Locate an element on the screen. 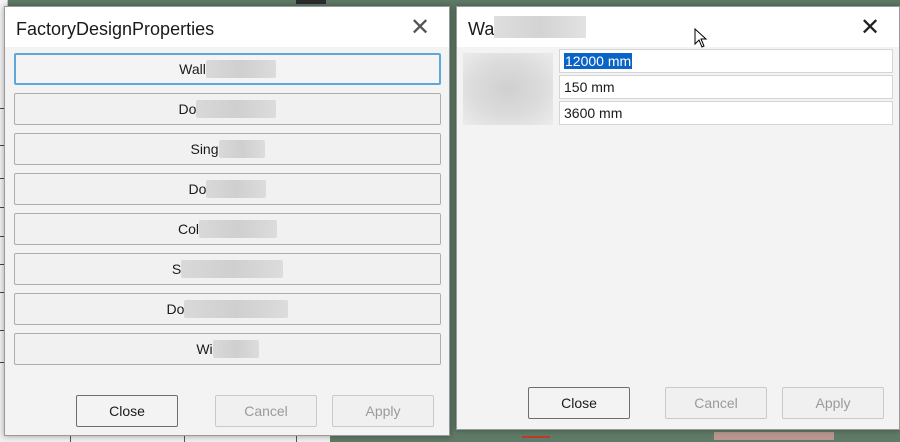  length-field: 12000 mm is located at coordinates (726, 61).